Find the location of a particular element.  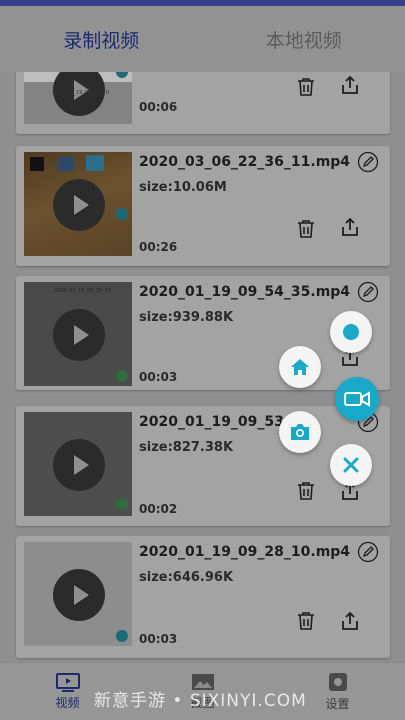

home-icon is located at coordinates (300, 367).